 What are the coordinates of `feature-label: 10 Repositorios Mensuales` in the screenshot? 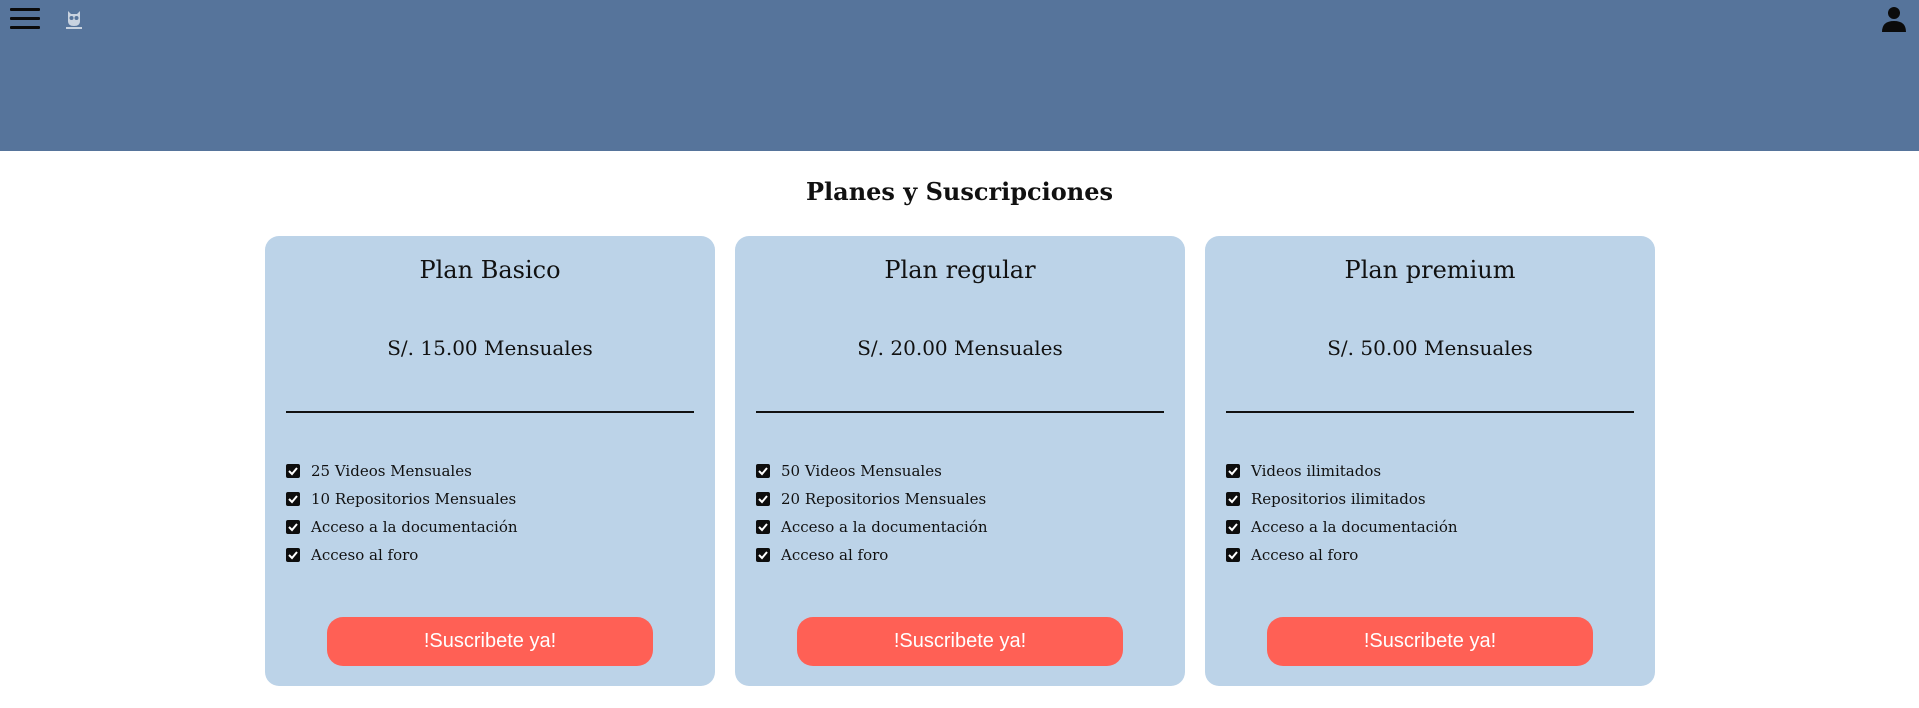 It's located at (414, 499).